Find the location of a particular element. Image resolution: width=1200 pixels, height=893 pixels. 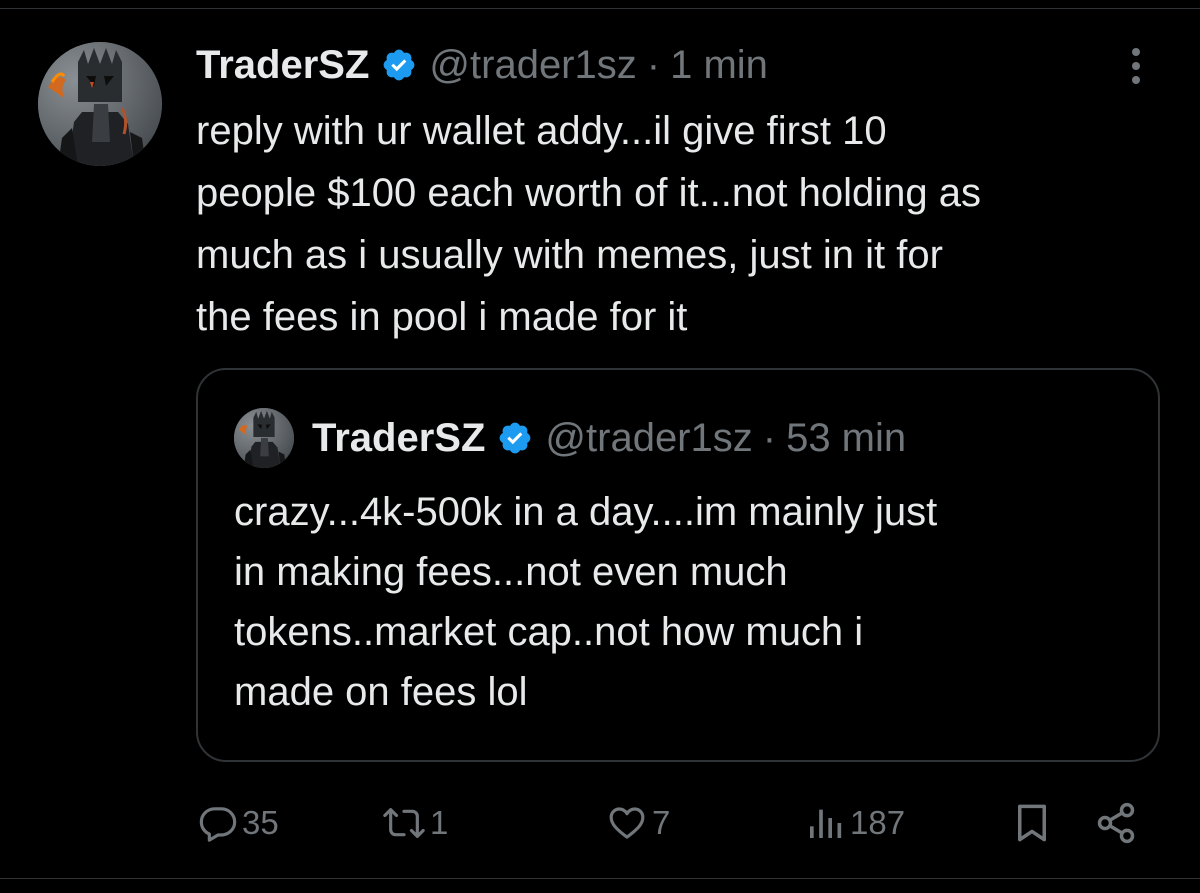

quoted-verified-badge-icon is located at coordinates (515, 438).